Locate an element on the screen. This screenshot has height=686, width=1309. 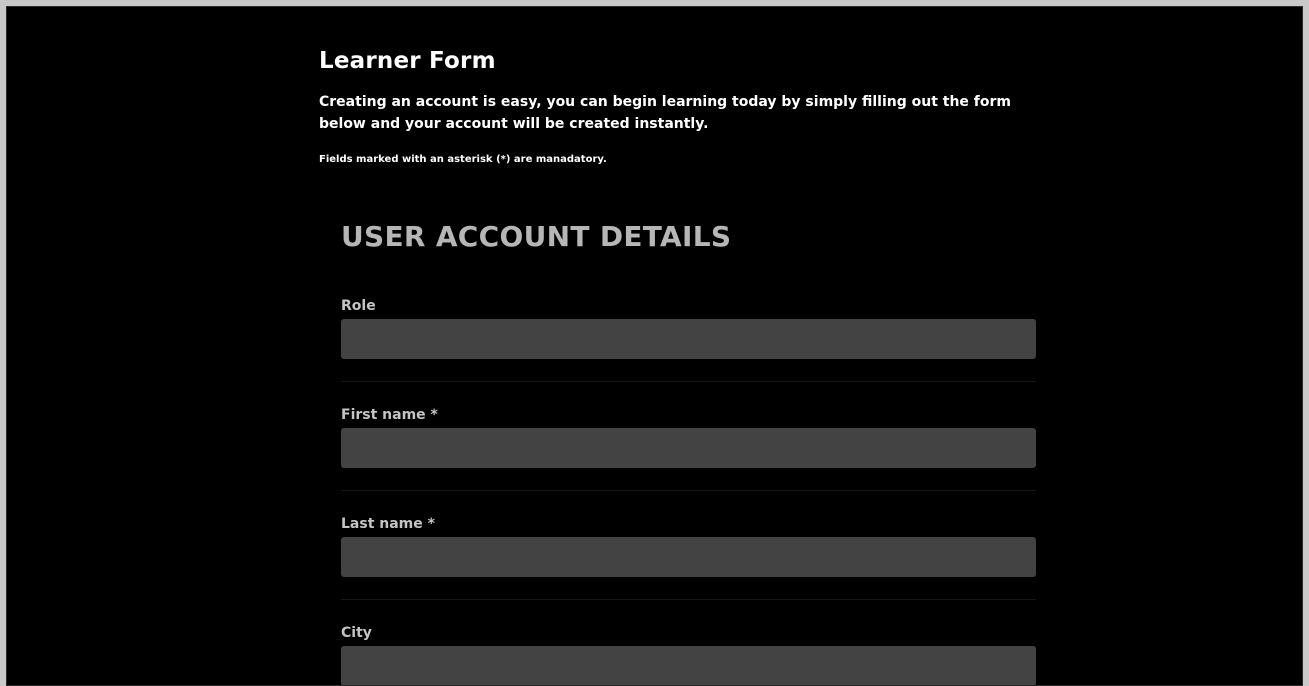
first-name-label: First name * is located at coordinates (389, 415).